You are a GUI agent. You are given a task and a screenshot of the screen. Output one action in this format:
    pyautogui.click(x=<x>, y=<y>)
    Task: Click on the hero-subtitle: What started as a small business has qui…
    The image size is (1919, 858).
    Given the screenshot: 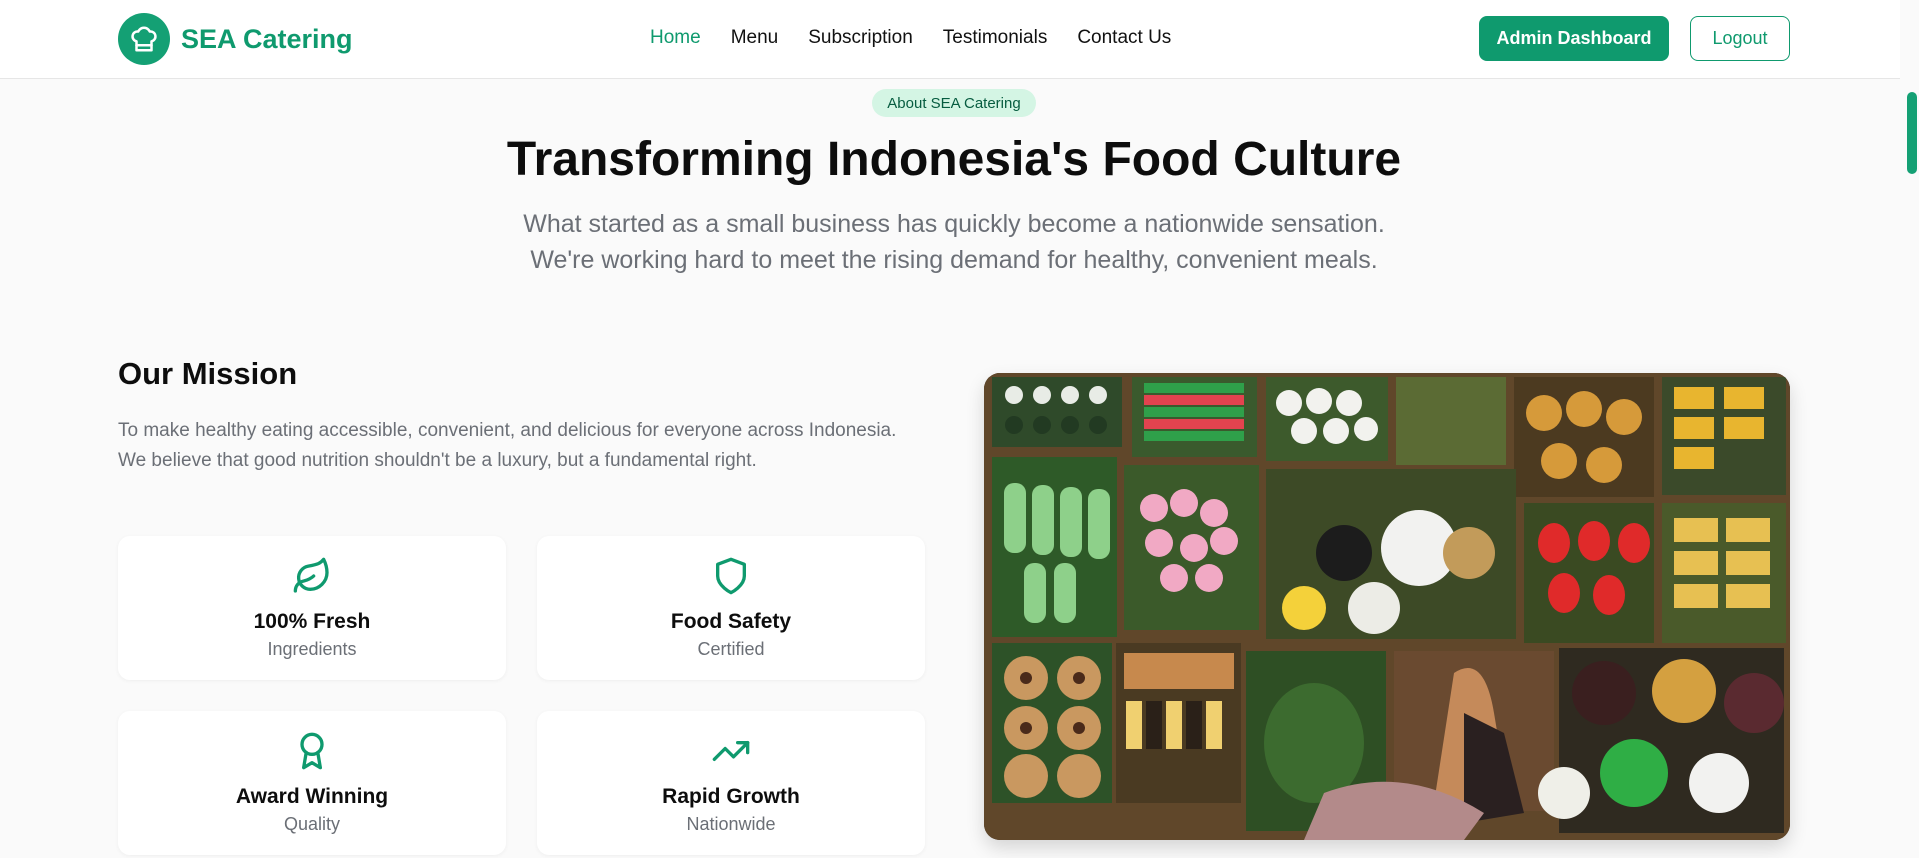 What is the action you would take?
    pyautogui.click(x=954, y=242)
    